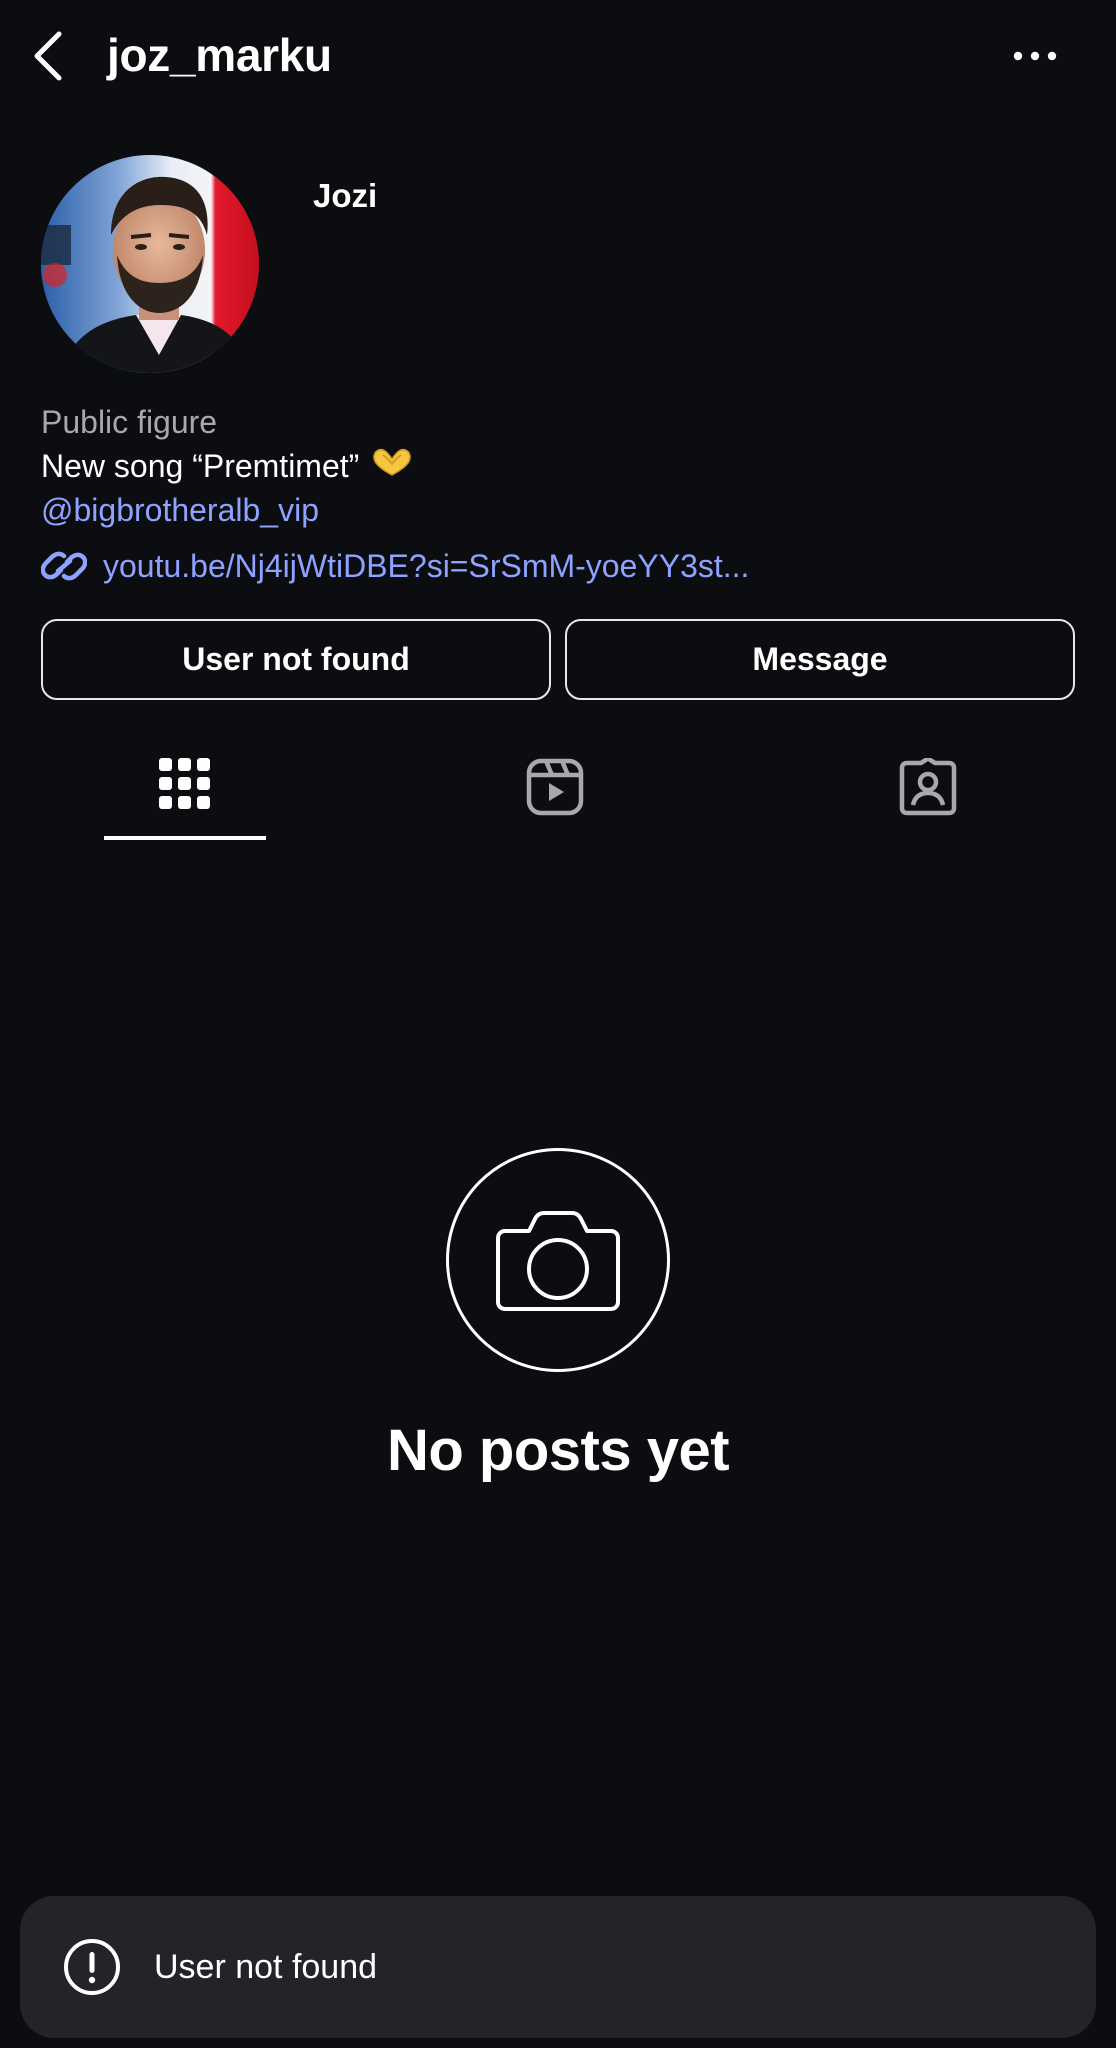 This screenshot has height=2048, width=1116. I want to click on camera-icon, so click(558, 1261).